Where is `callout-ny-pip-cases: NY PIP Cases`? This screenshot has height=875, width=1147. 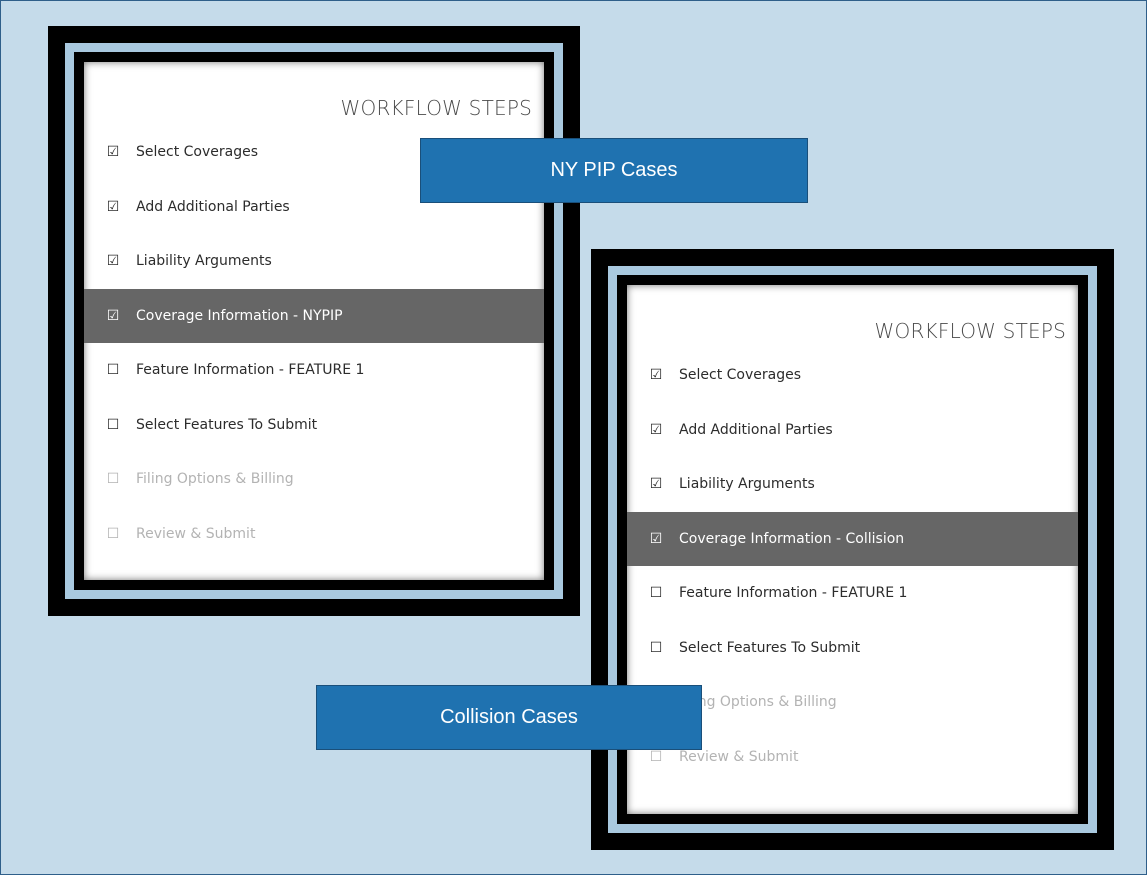 callout-ny-pip-cases: NY PIP Cases is located at coordinates (614, 170).